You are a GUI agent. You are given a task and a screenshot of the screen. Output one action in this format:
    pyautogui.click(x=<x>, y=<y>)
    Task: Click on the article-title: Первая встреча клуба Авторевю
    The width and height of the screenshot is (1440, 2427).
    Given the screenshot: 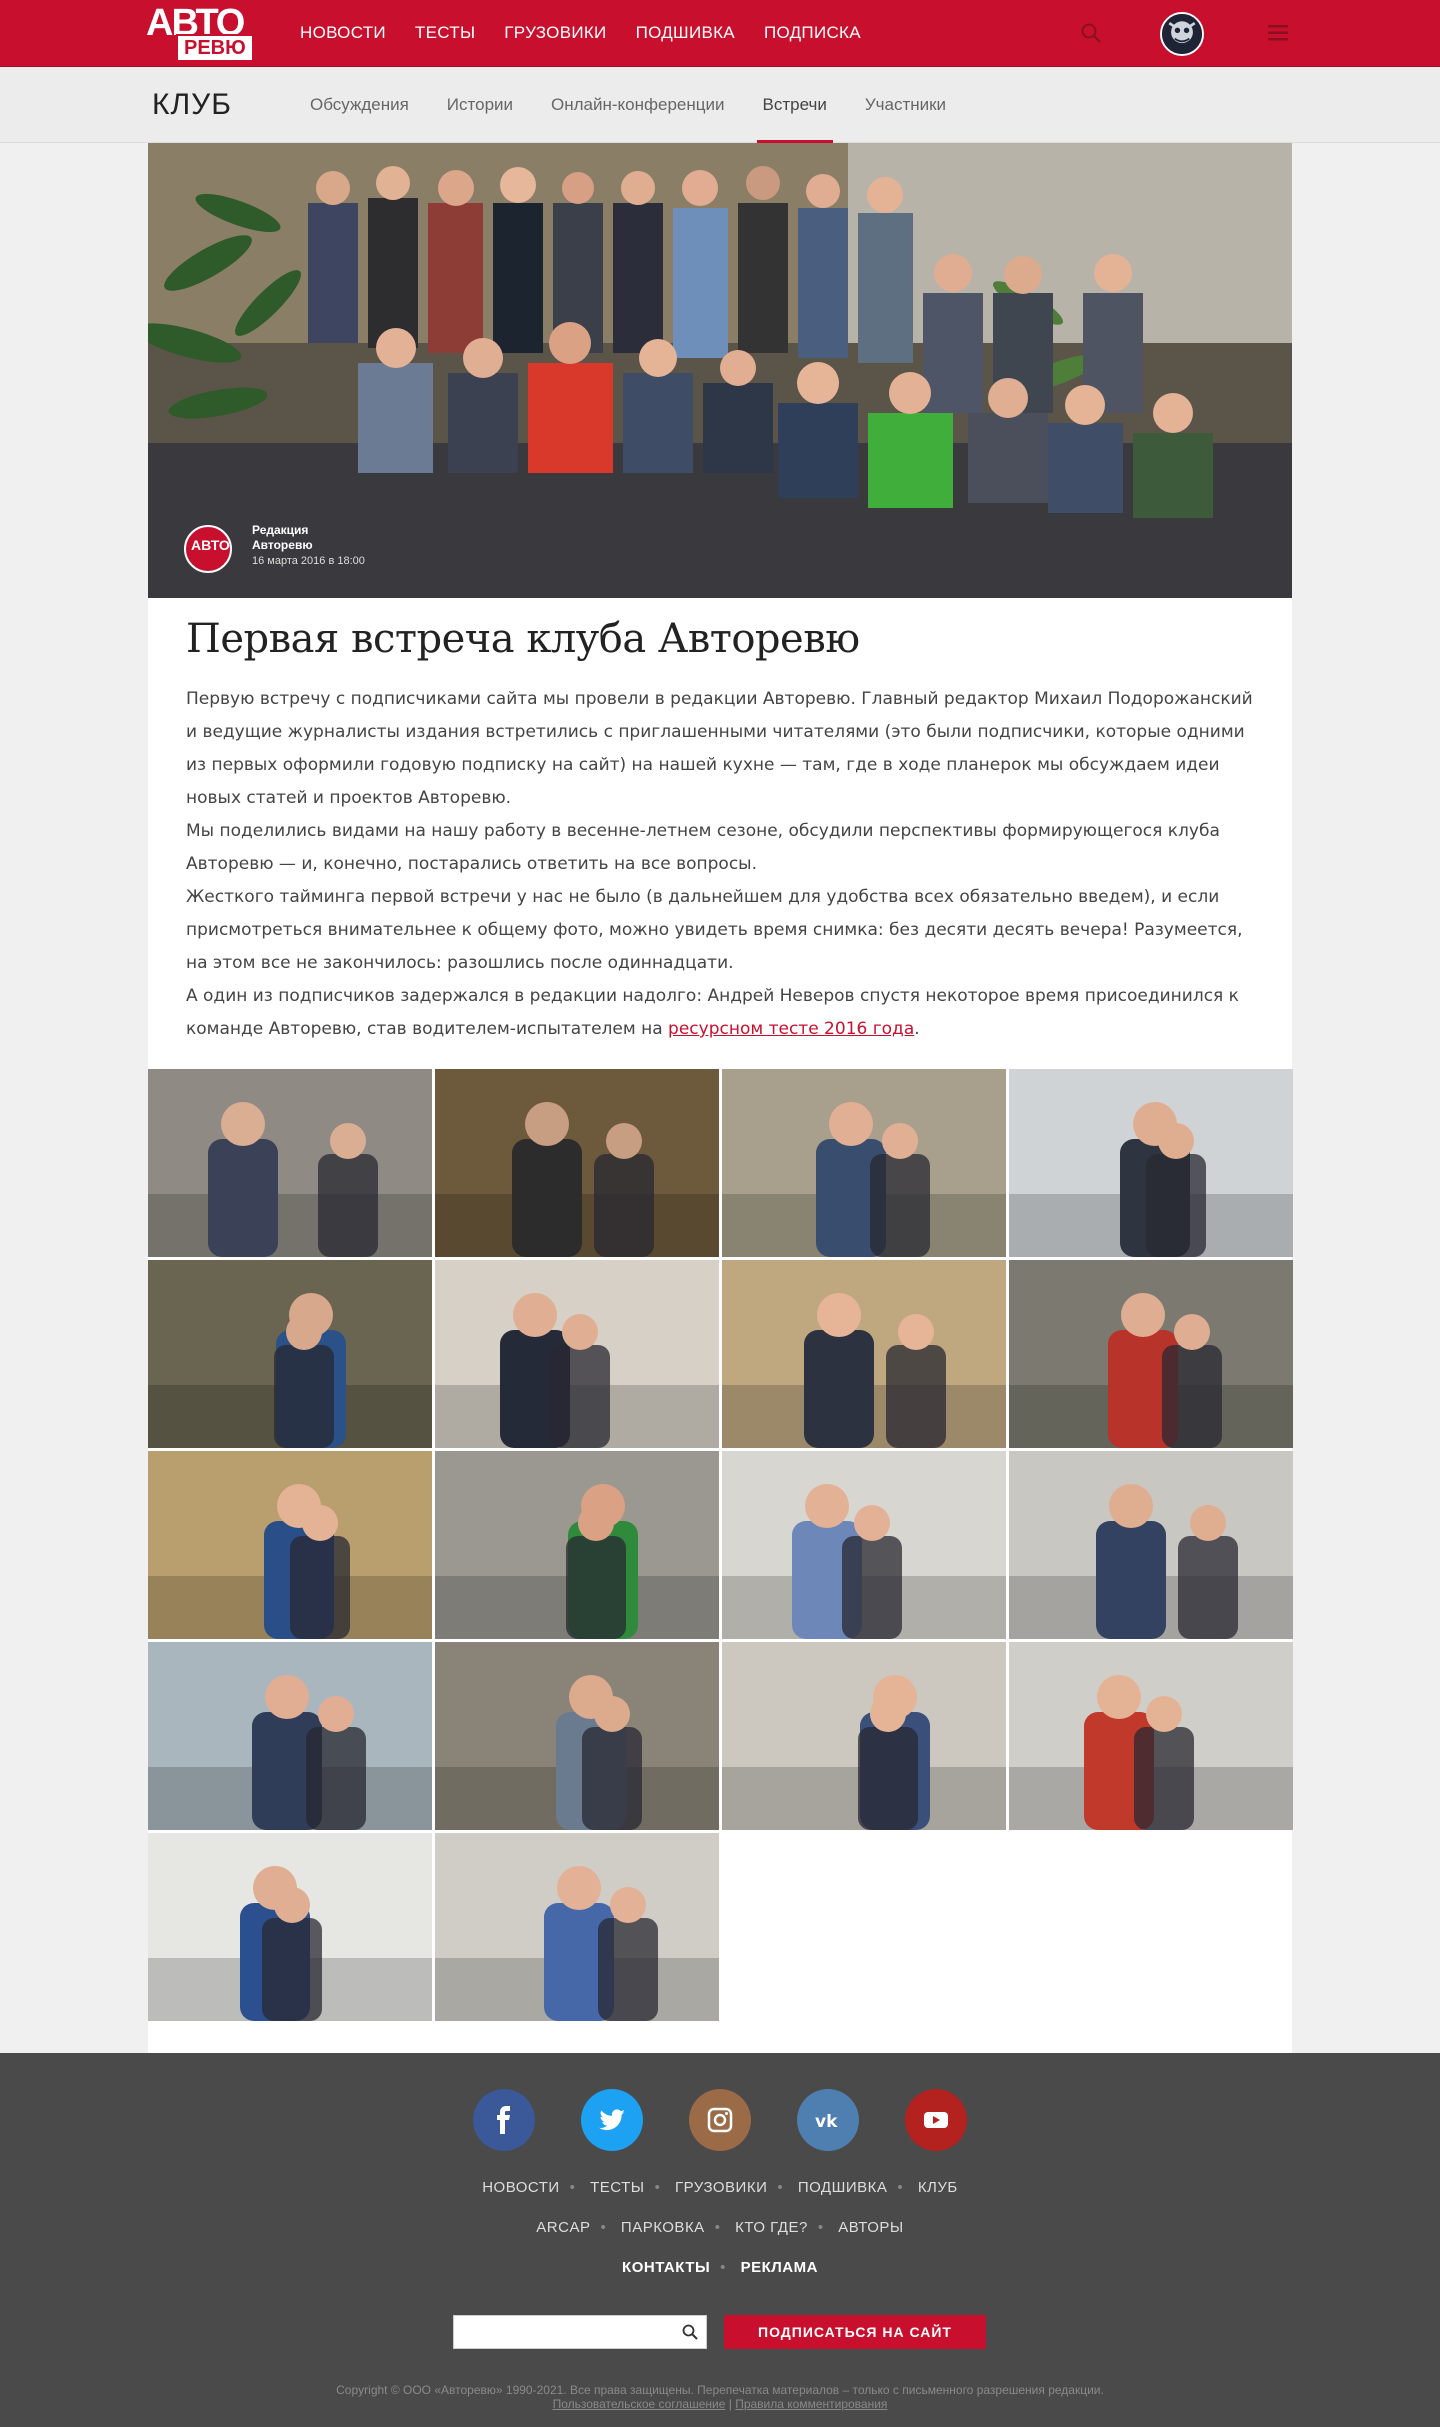 What is the action you would take?
    pyautogui.click(x=523, y=639)
    